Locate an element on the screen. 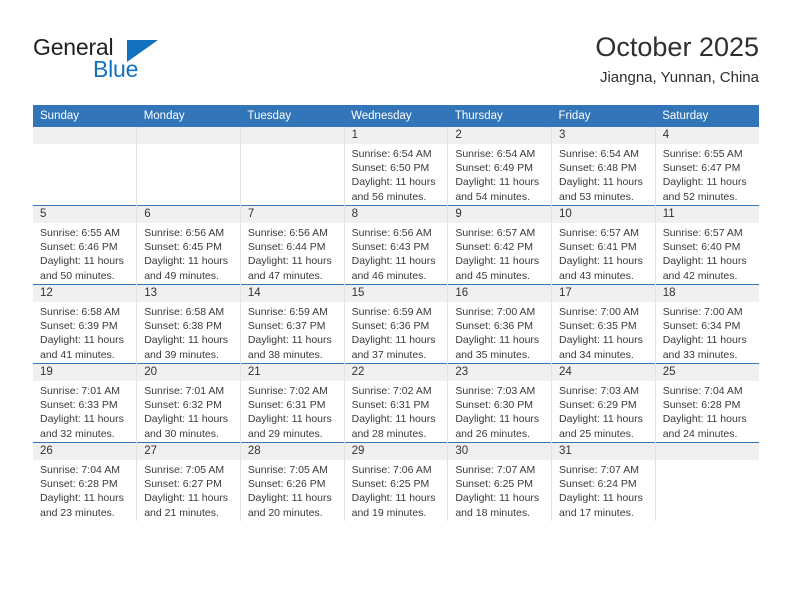 The width and height of the screenshot is (792, 612). day-number: 31 is located at coordinates (603, 451).